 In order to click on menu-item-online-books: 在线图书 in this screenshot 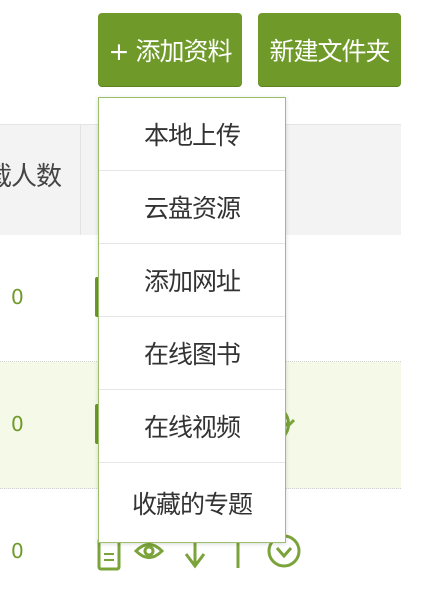, I will do `click(192, 353)`.